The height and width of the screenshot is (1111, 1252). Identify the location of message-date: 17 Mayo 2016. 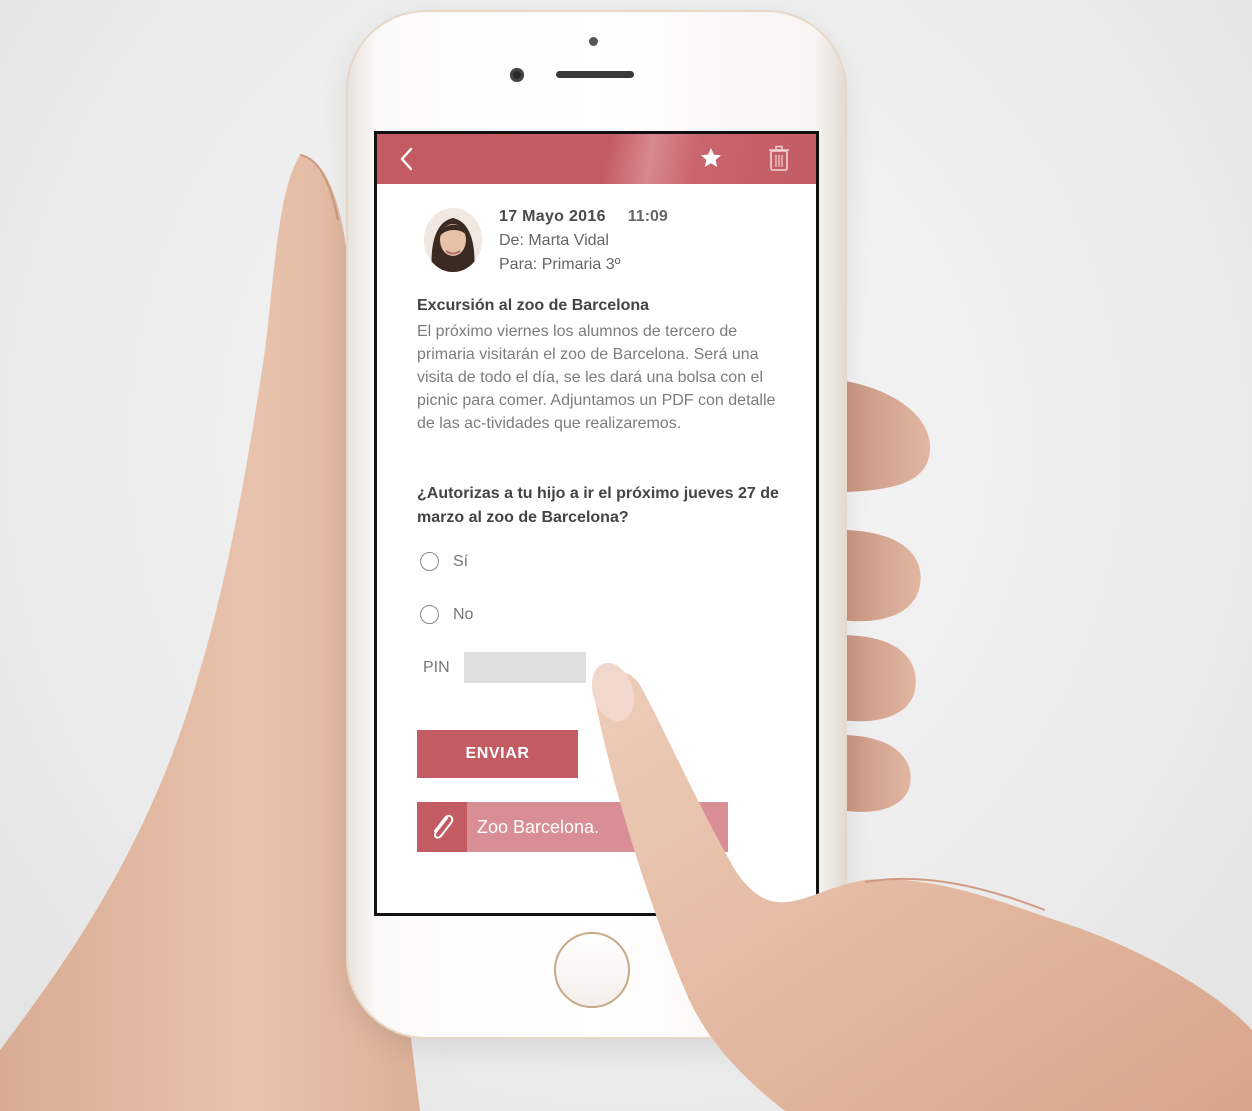
(552, 216).